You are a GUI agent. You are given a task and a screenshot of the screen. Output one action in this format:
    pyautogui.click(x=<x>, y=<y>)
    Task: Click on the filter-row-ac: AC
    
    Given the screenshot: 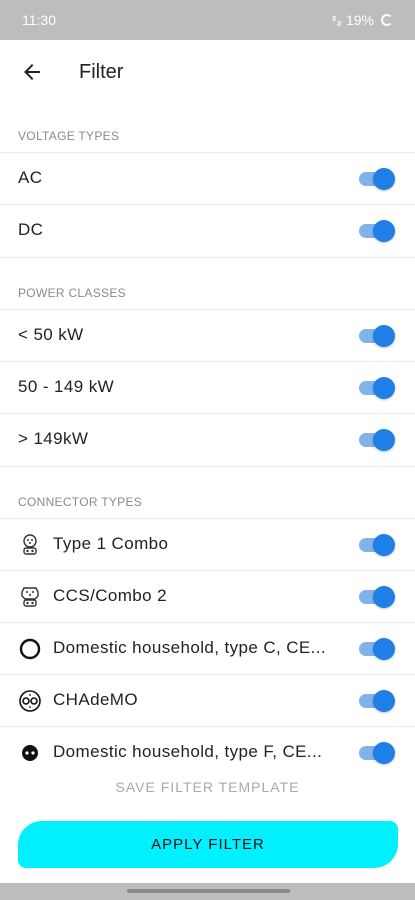 What is the action you would take?
    pyautogui.click(x=207, y=178)
    